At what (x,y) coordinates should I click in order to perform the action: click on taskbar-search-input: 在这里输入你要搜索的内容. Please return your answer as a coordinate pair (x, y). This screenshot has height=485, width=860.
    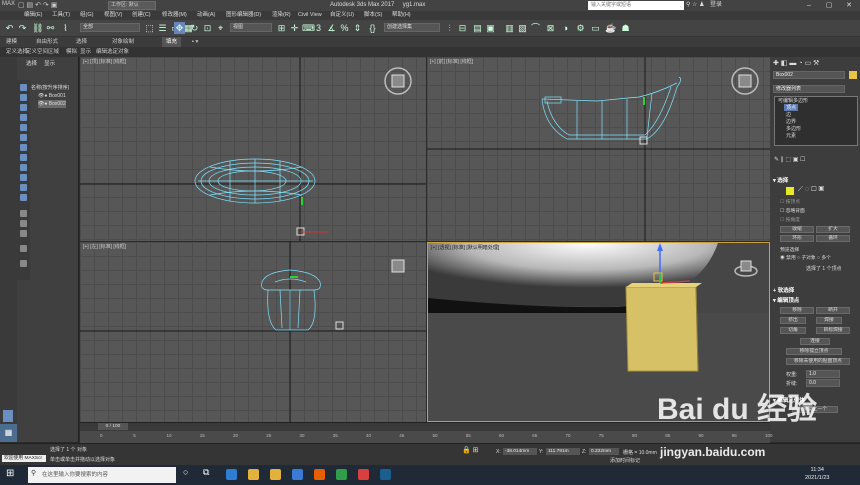
    Looking at the image, I should click on (102, 475).